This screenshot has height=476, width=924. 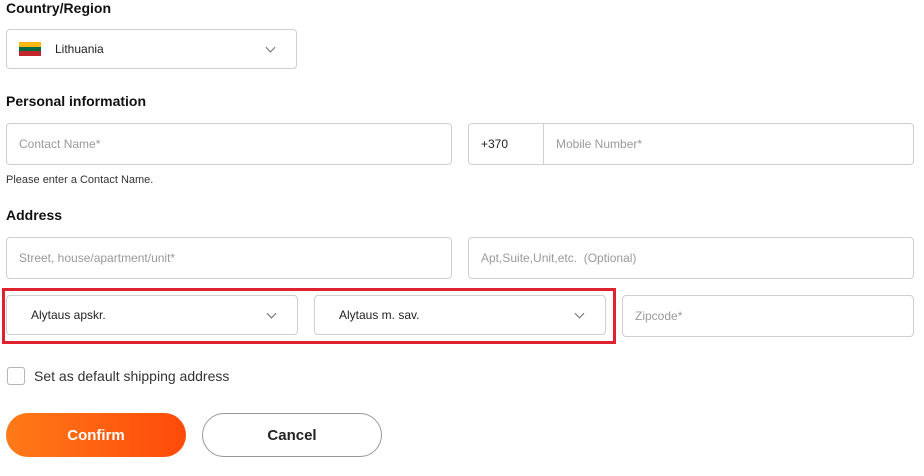 What do you see at coordinates (34, 215) in the screenshot?
I see `address-heading: Address` at bounding box center [34, 215].